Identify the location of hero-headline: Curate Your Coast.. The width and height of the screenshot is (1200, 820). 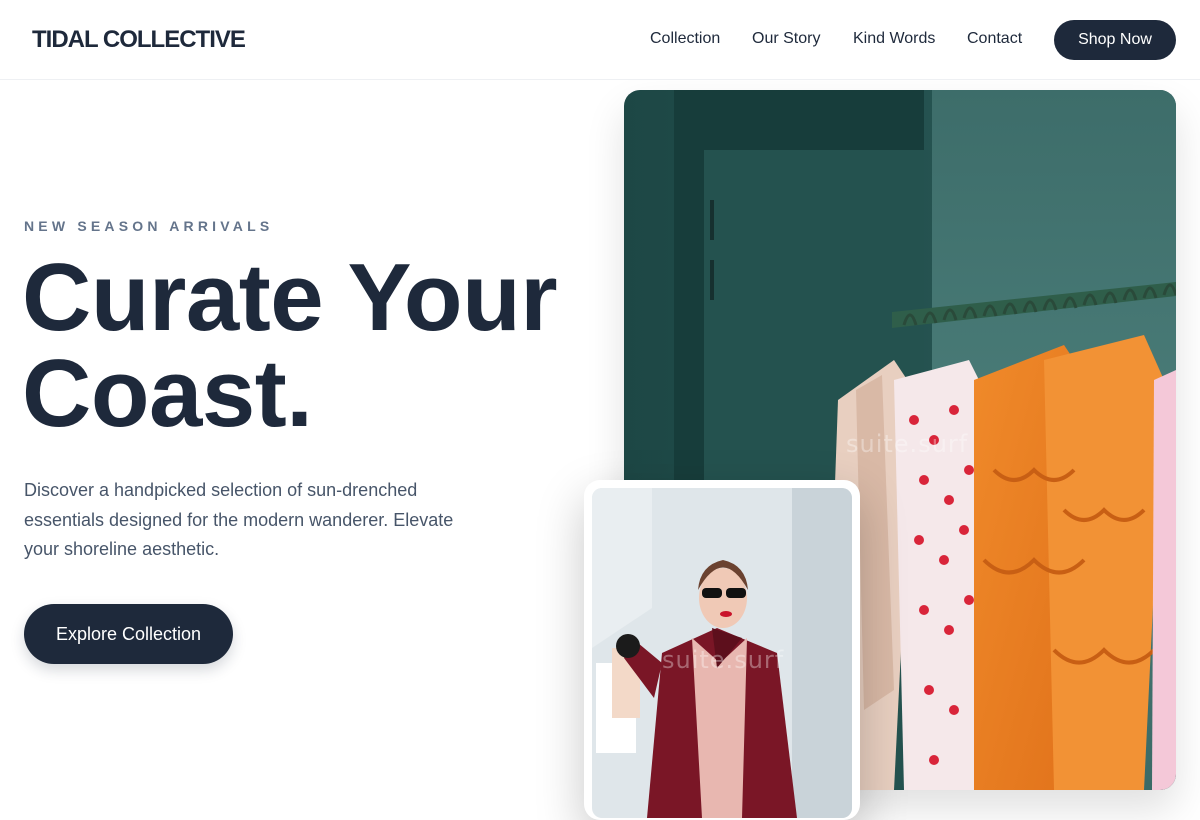
(322, 346).